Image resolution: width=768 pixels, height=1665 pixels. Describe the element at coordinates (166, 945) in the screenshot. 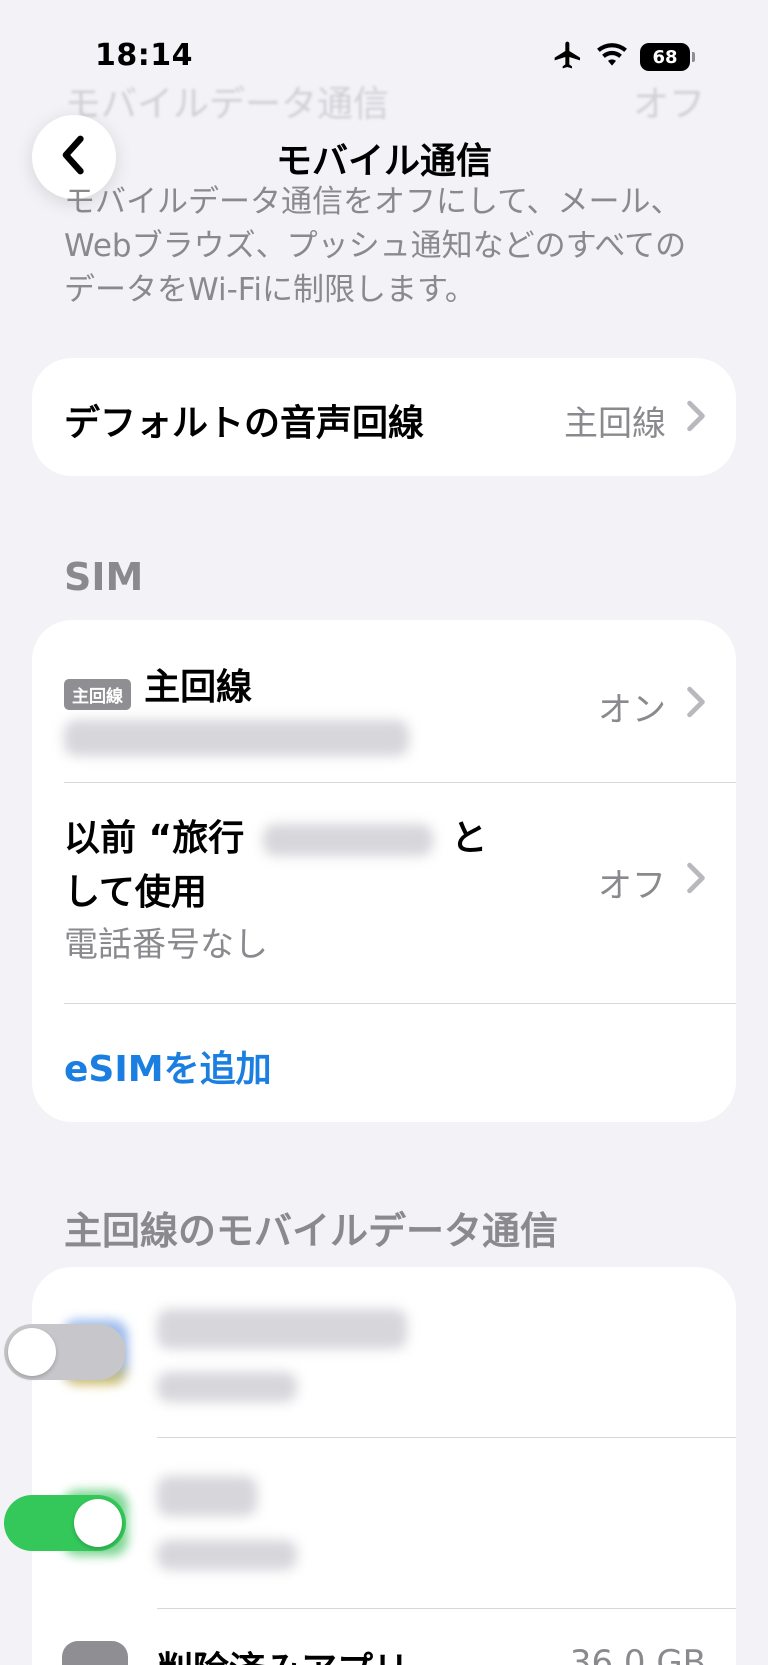

I see `sim-travel-subtitle: 電話番号なし` at that location.